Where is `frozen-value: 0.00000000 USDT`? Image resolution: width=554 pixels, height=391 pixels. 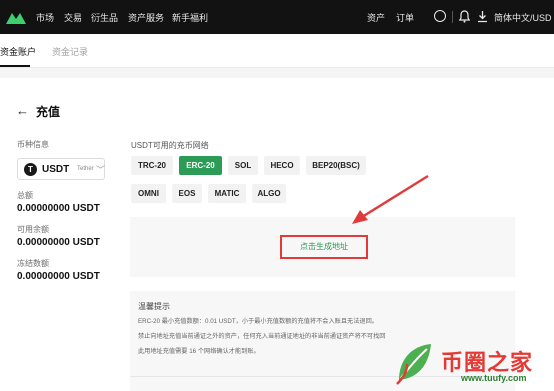 frozen-value: 0.00000000 USDT is located at coordinates (58, 276).